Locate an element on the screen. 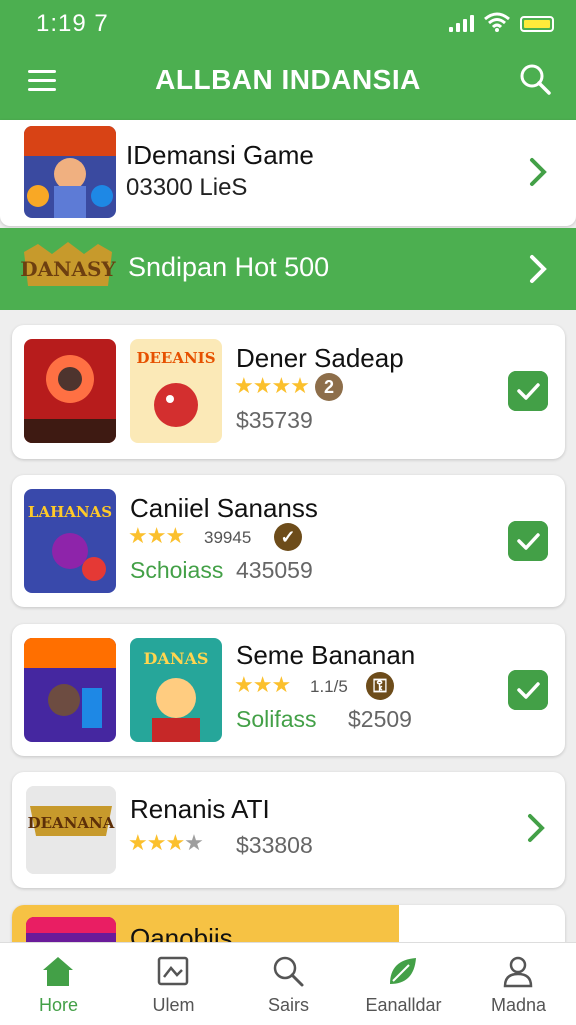  status-icons is located at coordinates (501, 22).